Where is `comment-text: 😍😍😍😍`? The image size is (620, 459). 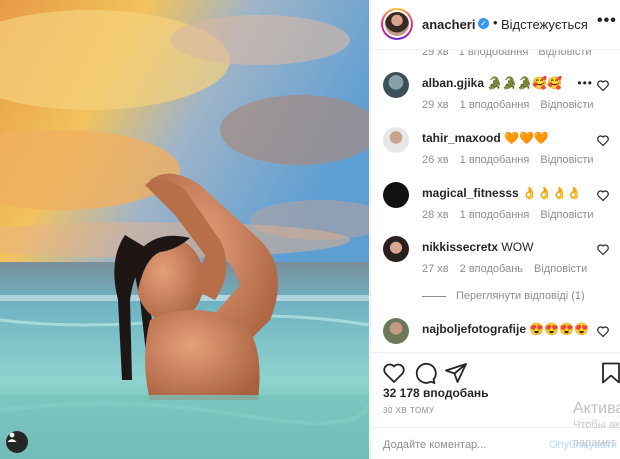
comment-text: 😍😍😍😍 is located at coordinates (559, 329).